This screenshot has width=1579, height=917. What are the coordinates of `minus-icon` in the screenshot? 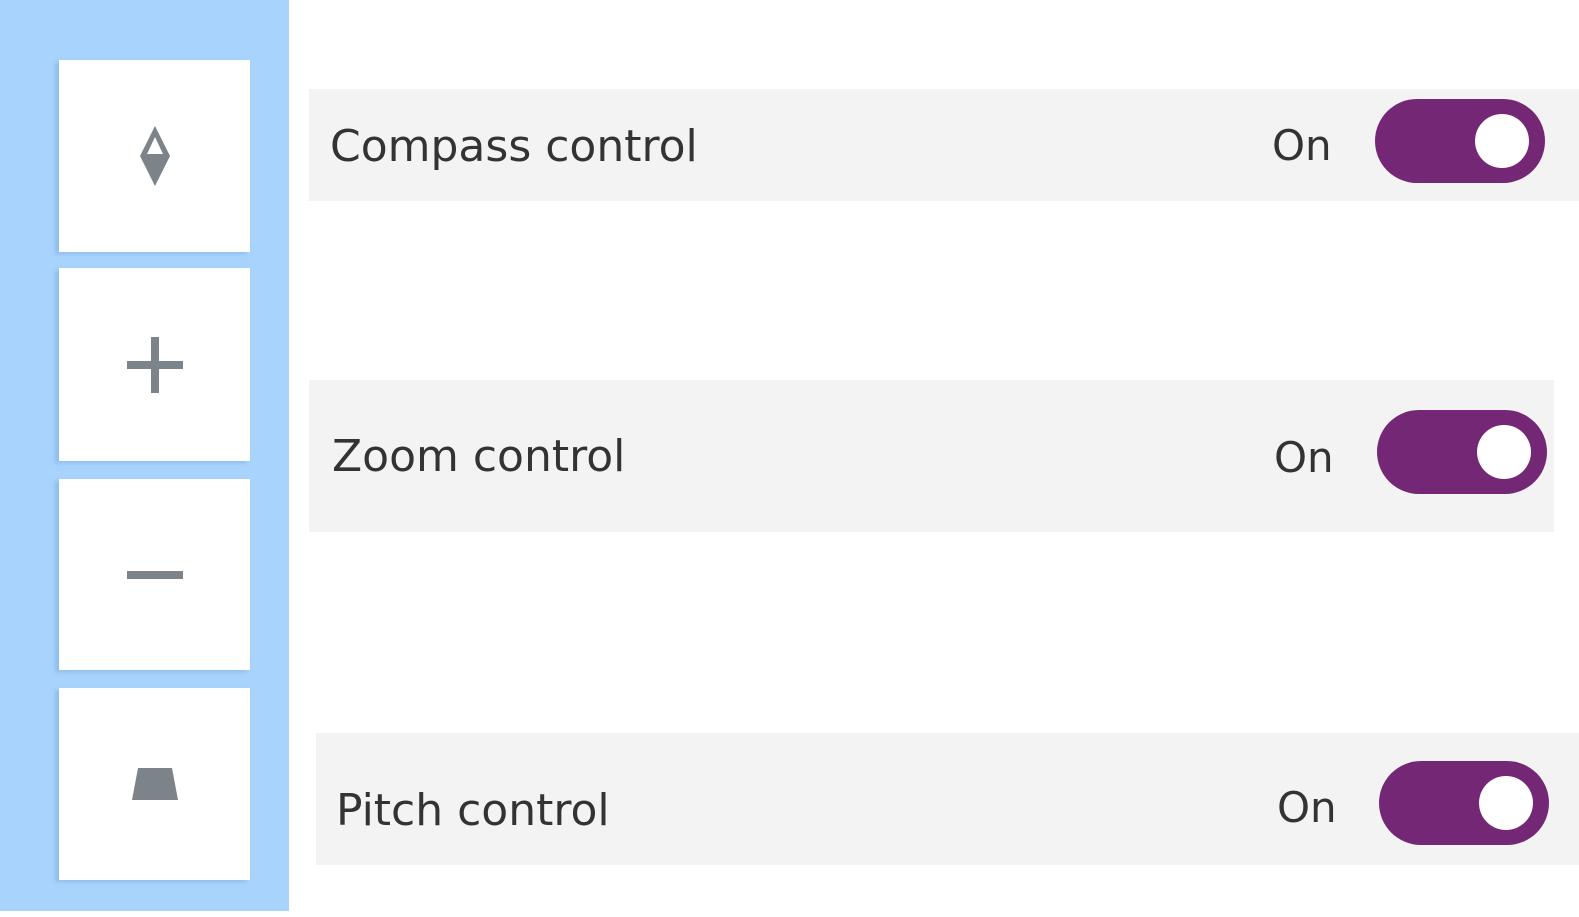 It's located at (154, 575).